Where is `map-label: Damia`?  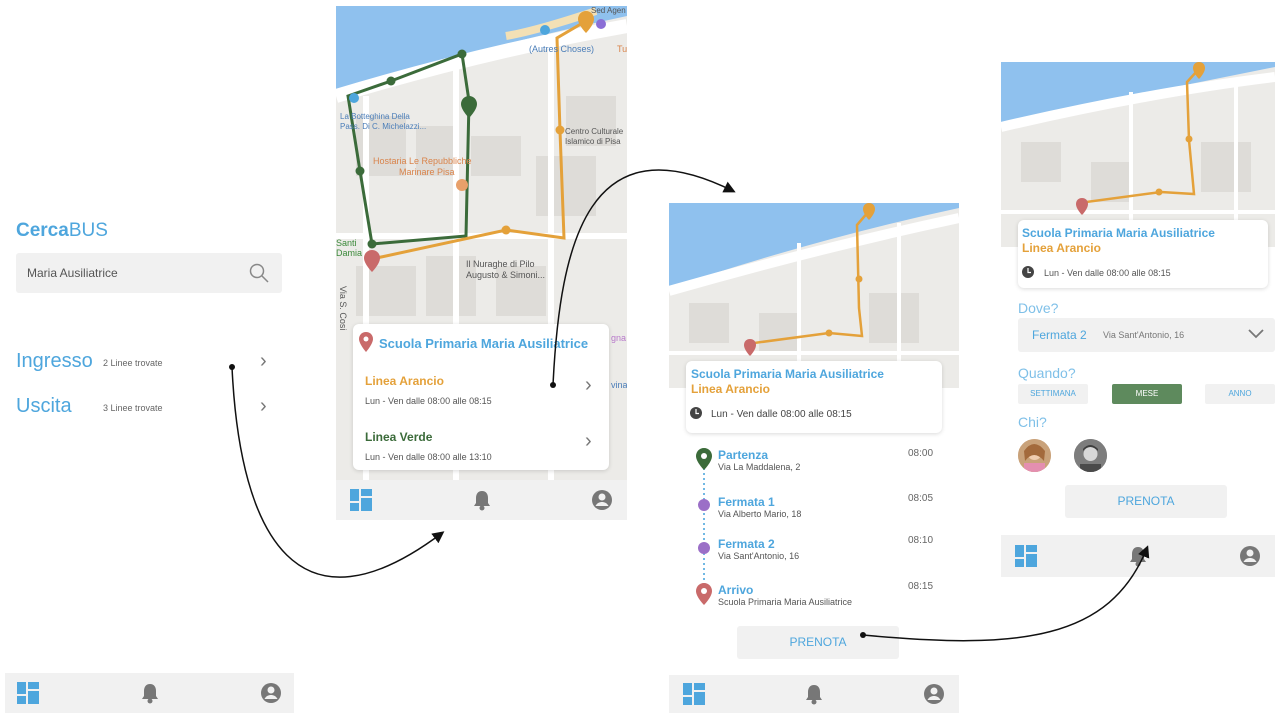 map-label: Damia is located at coordinates (349, 253).